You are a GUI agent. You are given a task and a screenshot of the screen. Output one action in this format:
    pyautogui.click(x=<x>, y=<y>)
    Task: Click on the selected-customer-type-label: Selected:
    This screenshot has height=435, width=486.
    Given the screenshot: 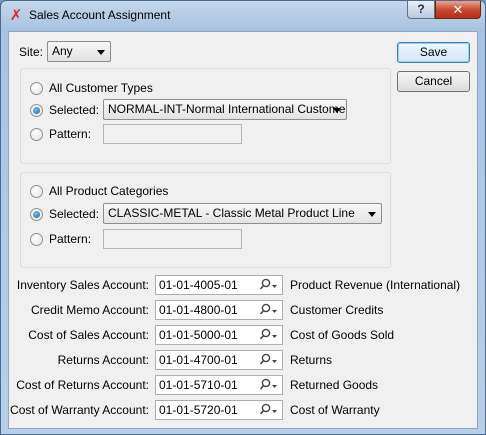 What is the action you would take?
    pyautogui.click(x=74, y=110)
    